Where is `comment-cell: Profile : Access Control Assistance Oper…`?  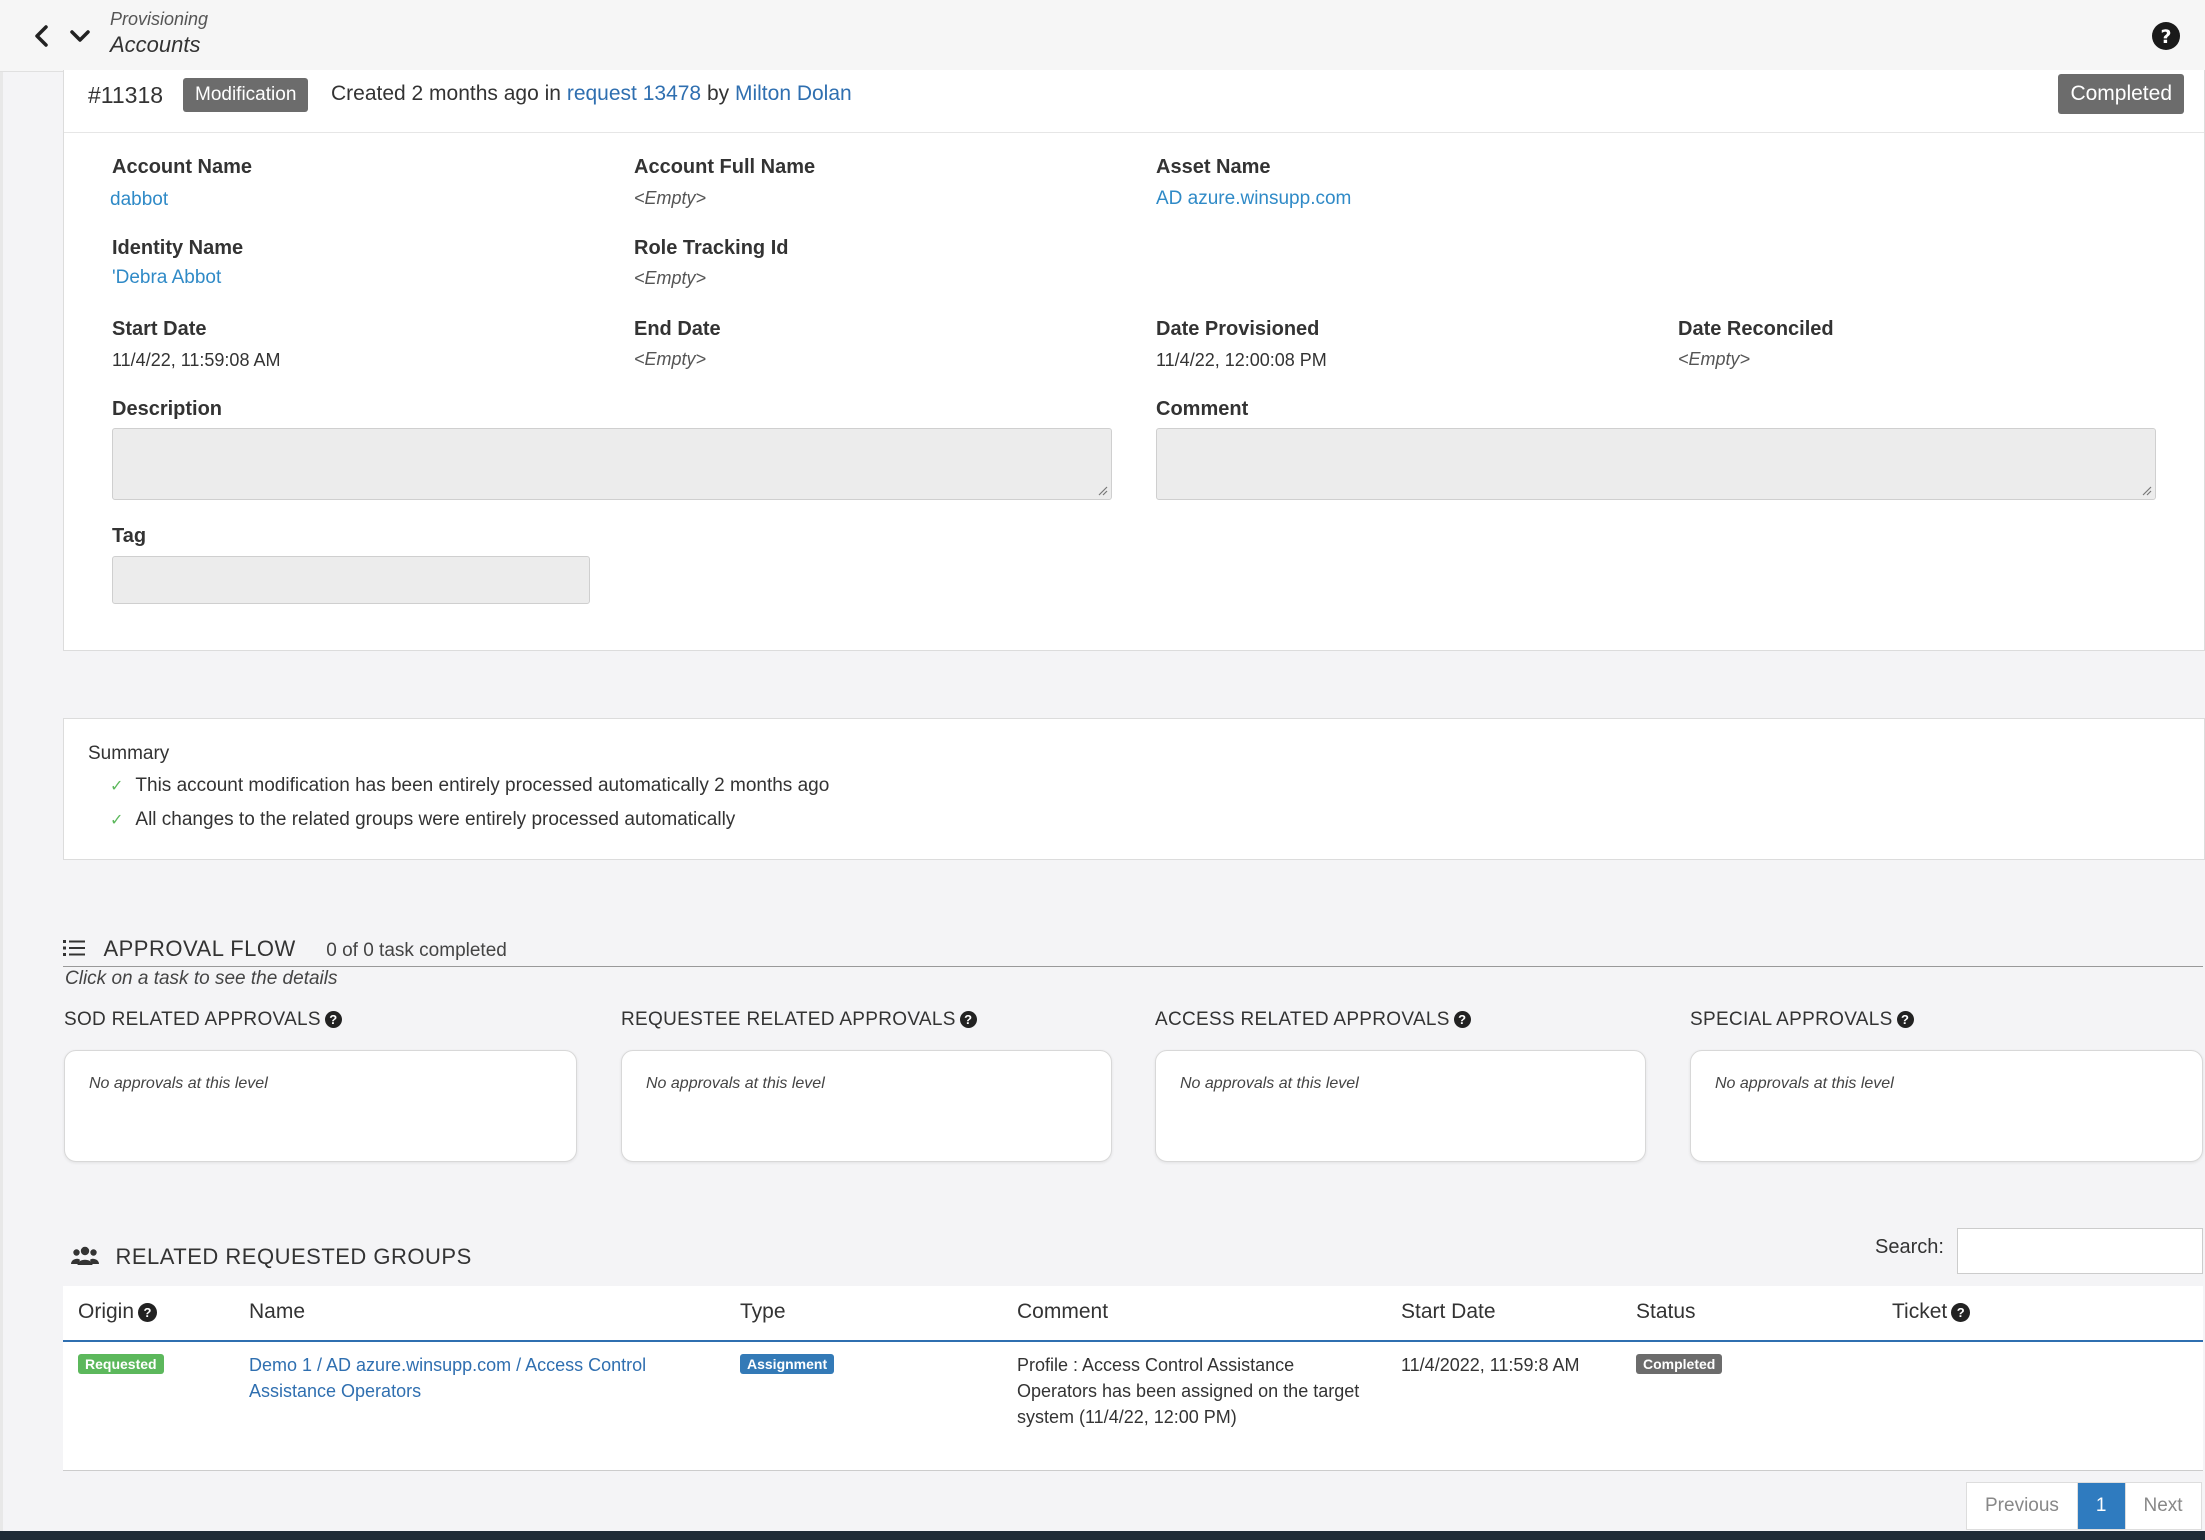
comment-cell: Profile : Access Control Assistance Oper… is located at coordinates (1188, 1391).